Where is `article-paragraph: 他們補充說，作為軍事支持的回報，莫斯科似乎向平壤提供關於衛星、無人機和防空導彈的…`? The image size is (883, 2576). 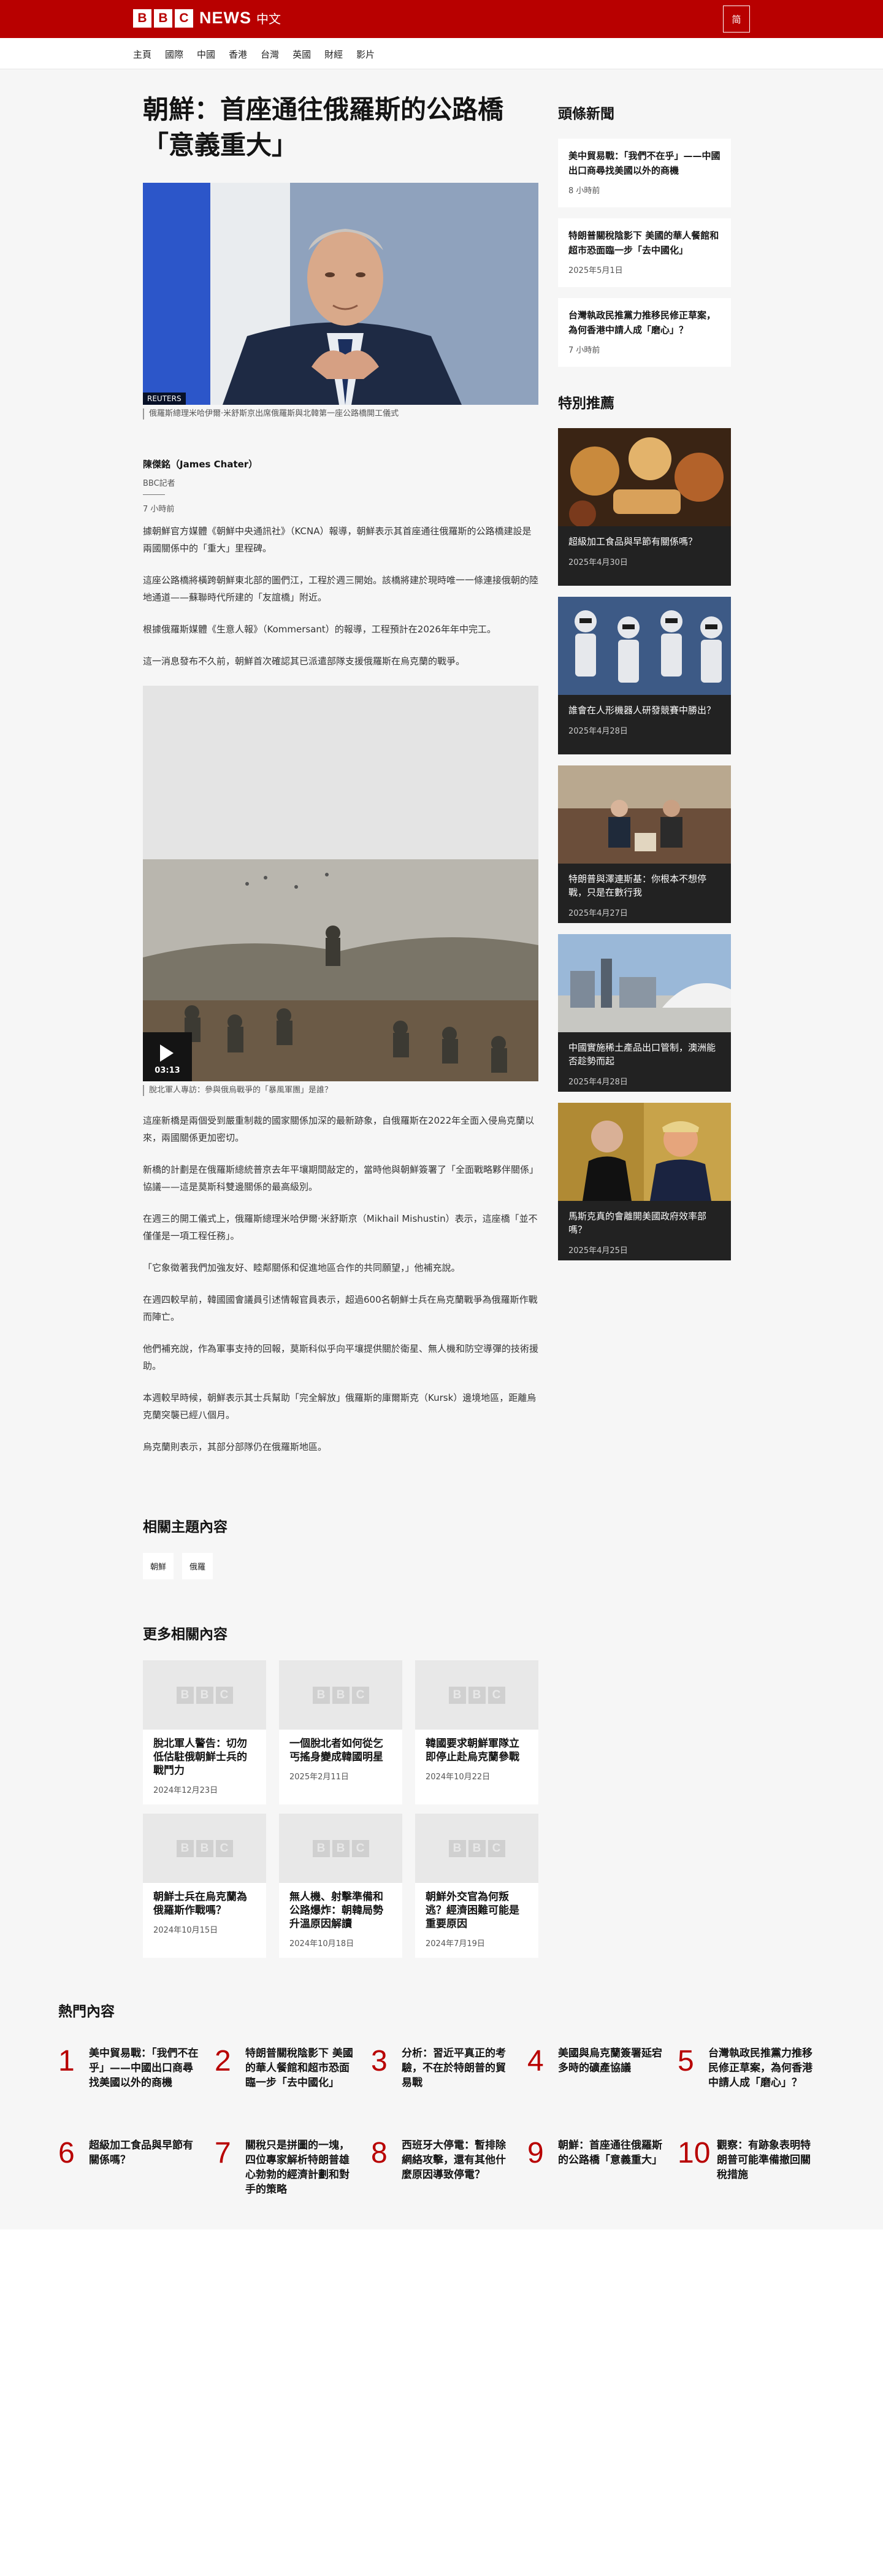
article-paragraph: 他們補充說，作為軍事支持的回報，莫斯科似乎向平壤提供關於衛星、無人機和防空導彈的… is located at coordinates (341, 1357).